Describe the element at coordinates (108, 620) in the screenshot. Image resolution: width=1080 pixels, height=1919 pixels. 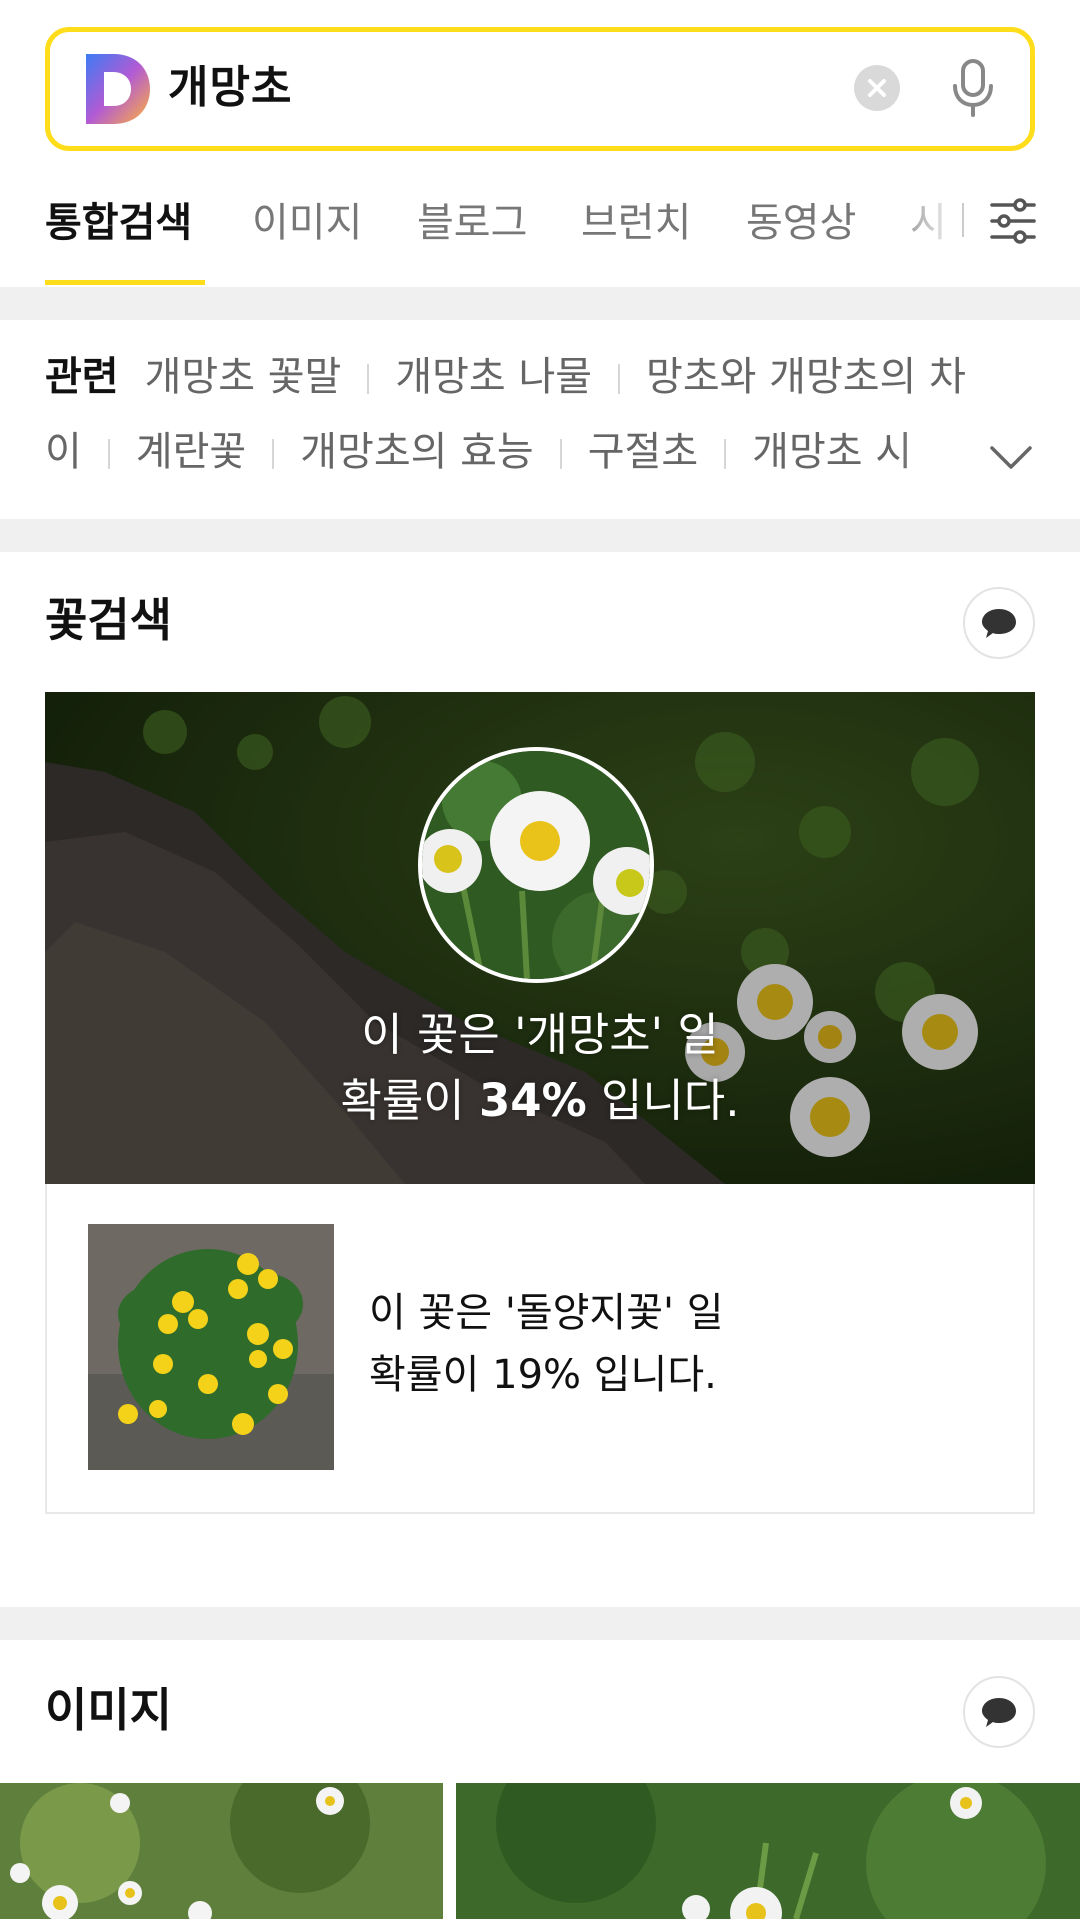
I see `flower-search-title: 꽃검색` at that location.